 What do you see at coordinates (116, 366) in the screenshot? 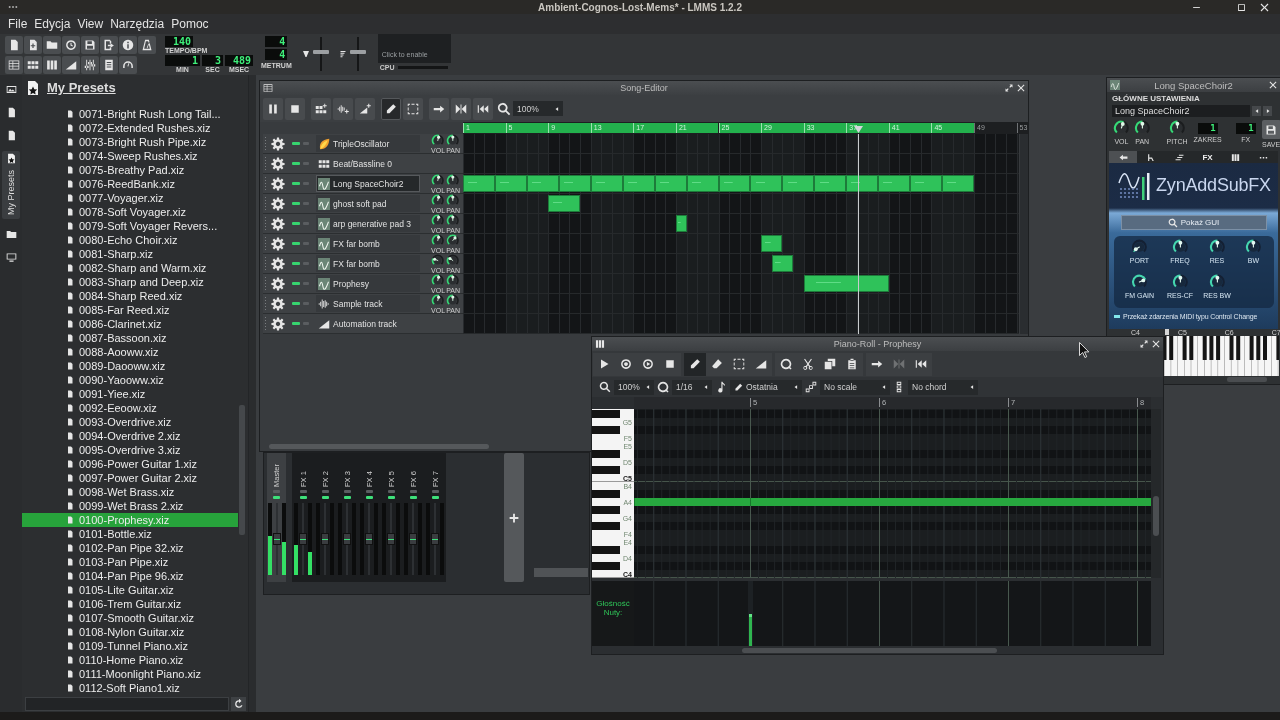
I see `preset-list-item: 0089-Daooww.xiz` at bounding box center [116, 366].